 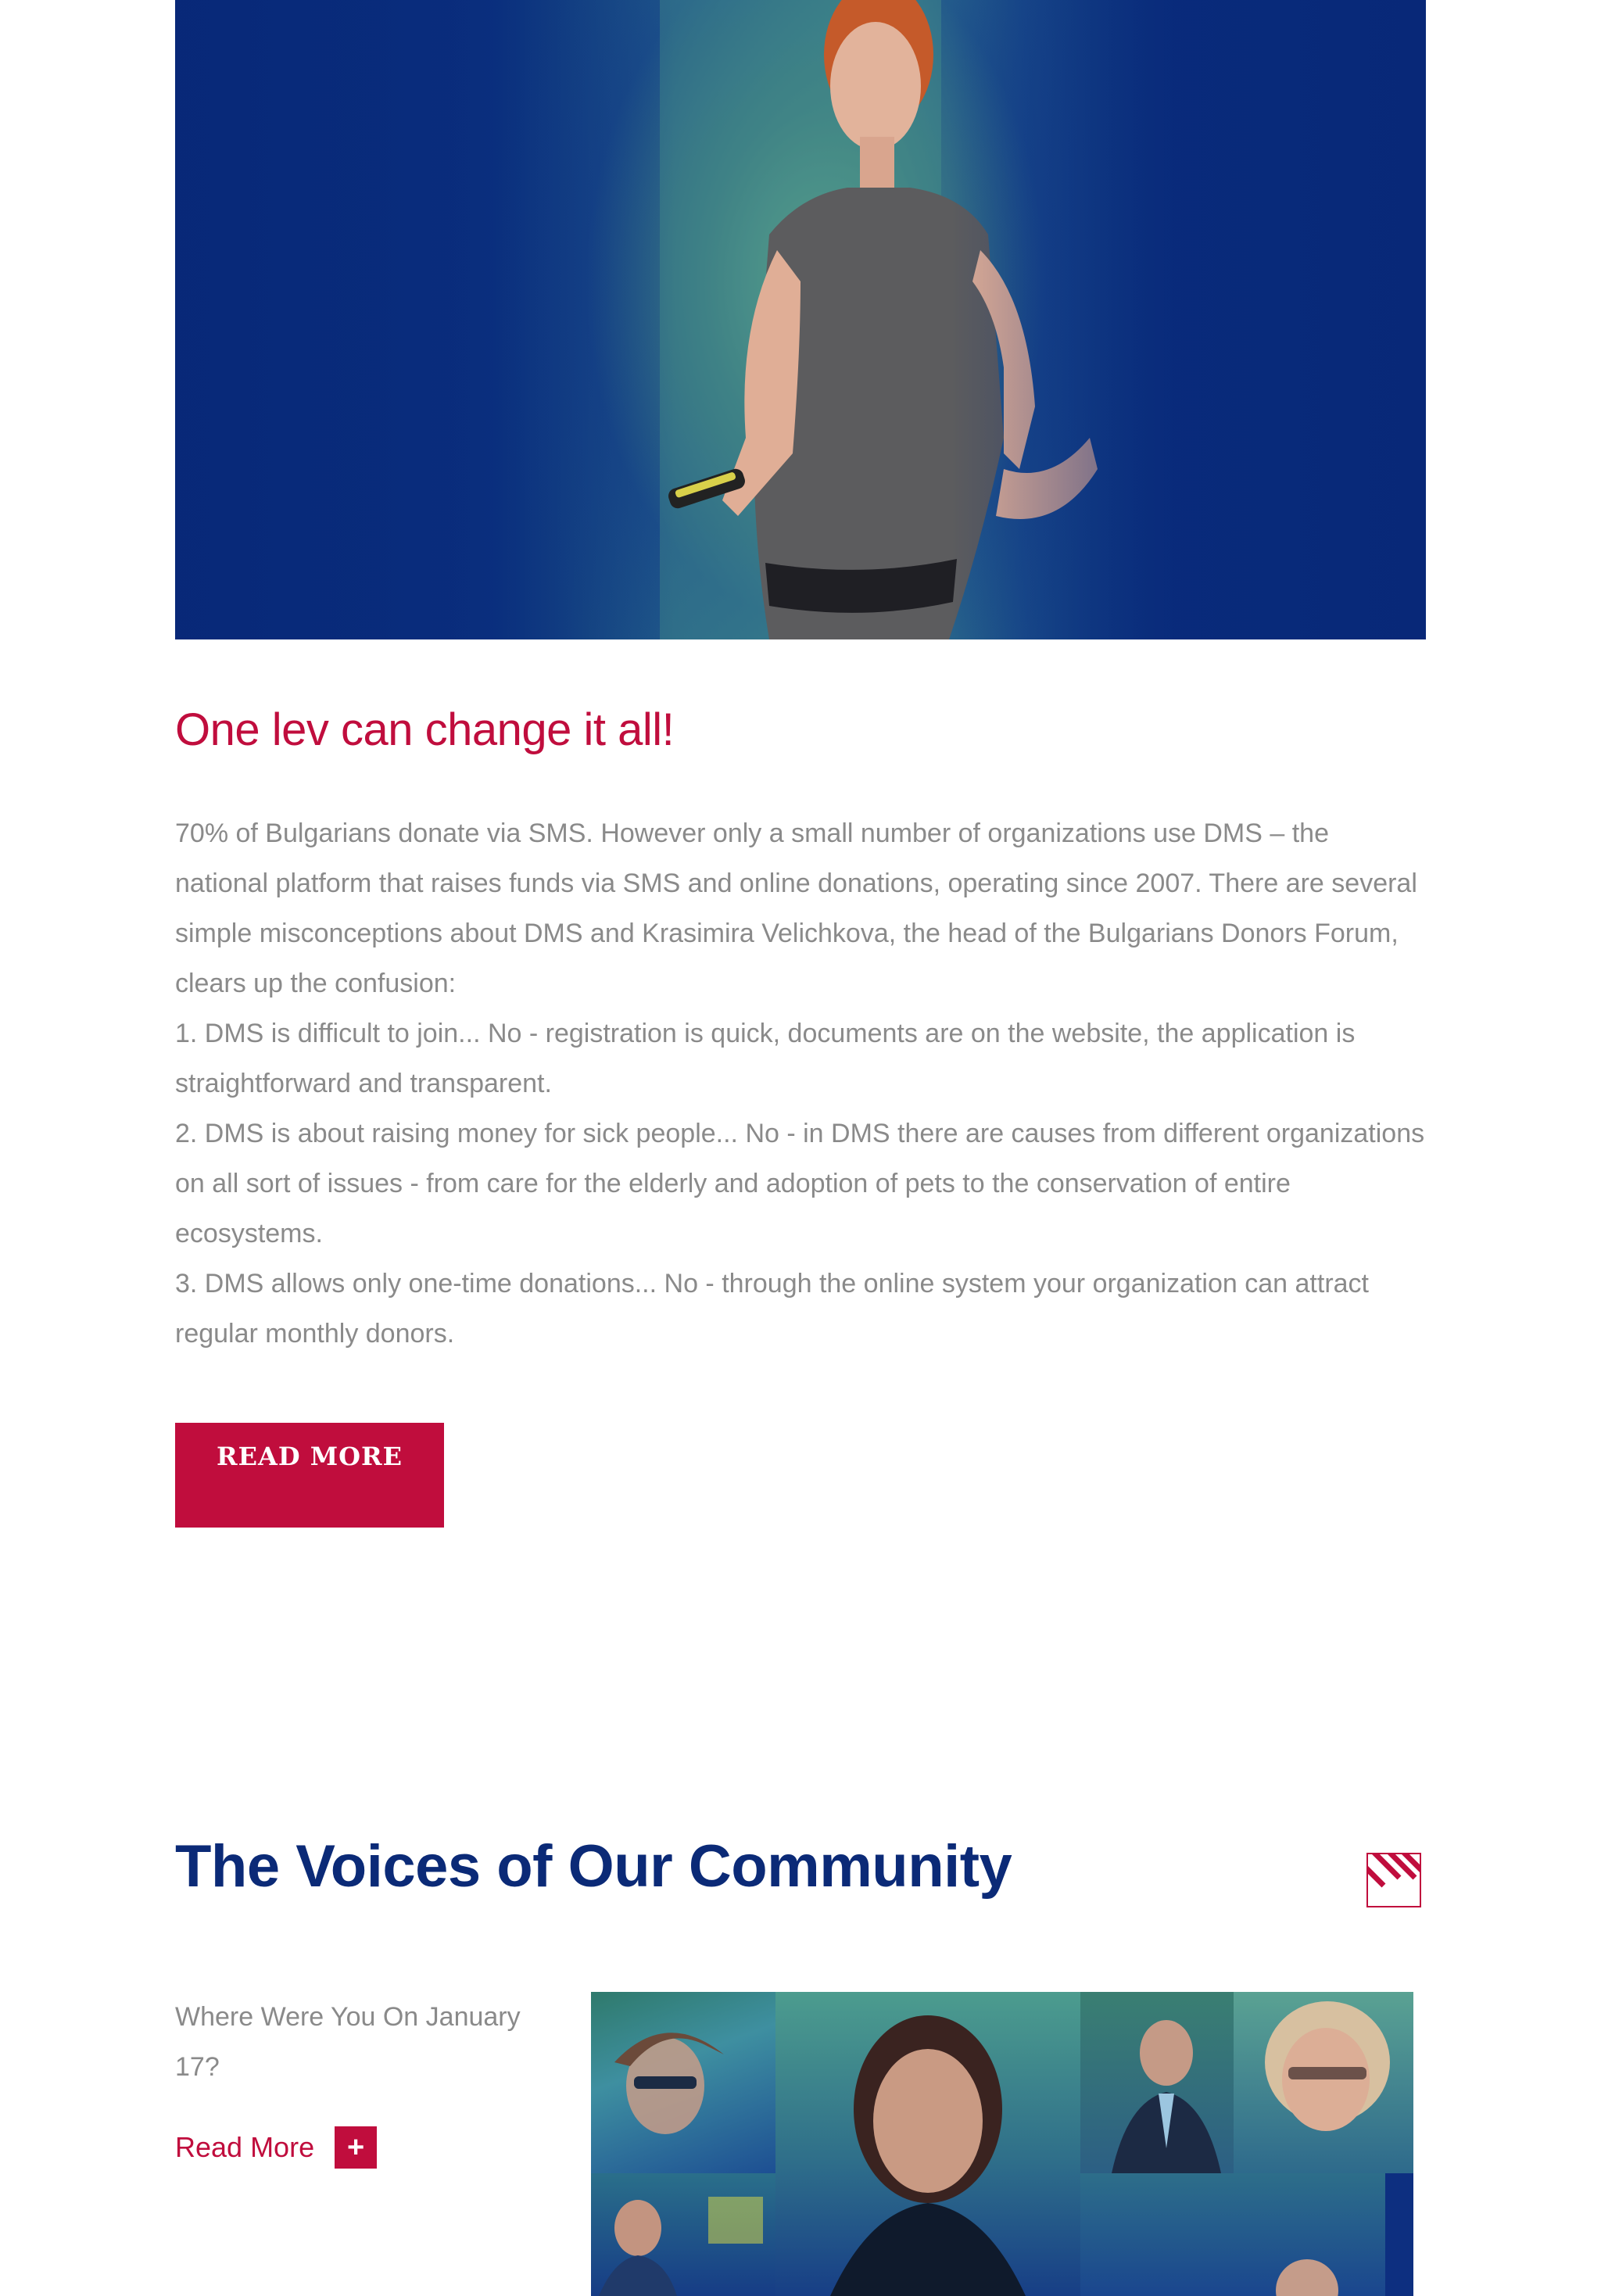 I want to click on community-read-more-link: Read More +, so click(x=276, y=2147).